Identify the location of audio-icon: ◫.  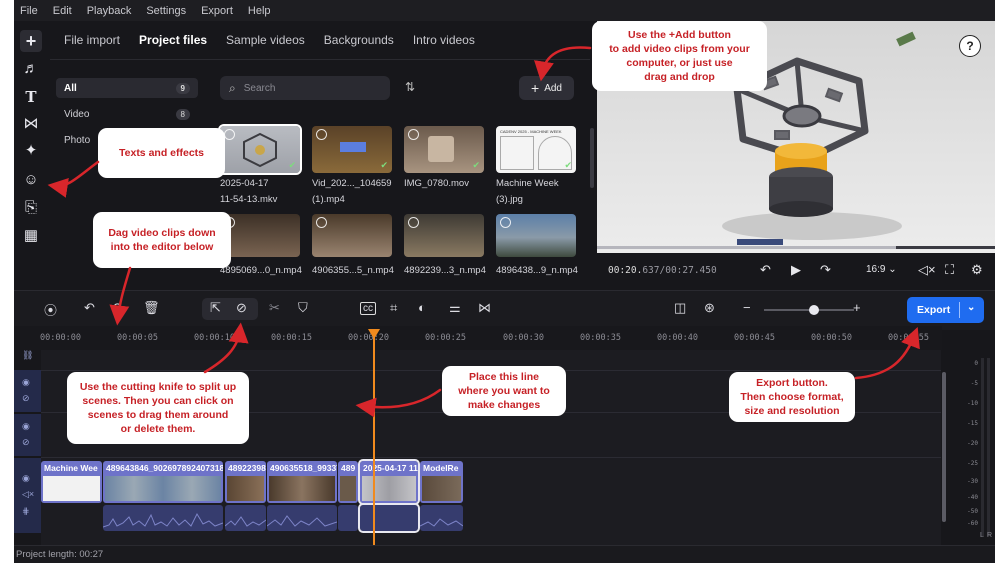
(680, 308).